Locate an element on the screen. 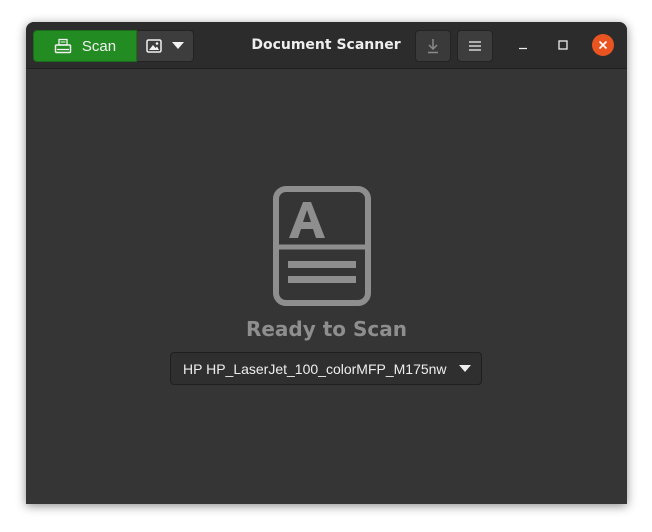 The height and width of the screenshot is (532, 652). close-icon is located at coordinates (603, 45).